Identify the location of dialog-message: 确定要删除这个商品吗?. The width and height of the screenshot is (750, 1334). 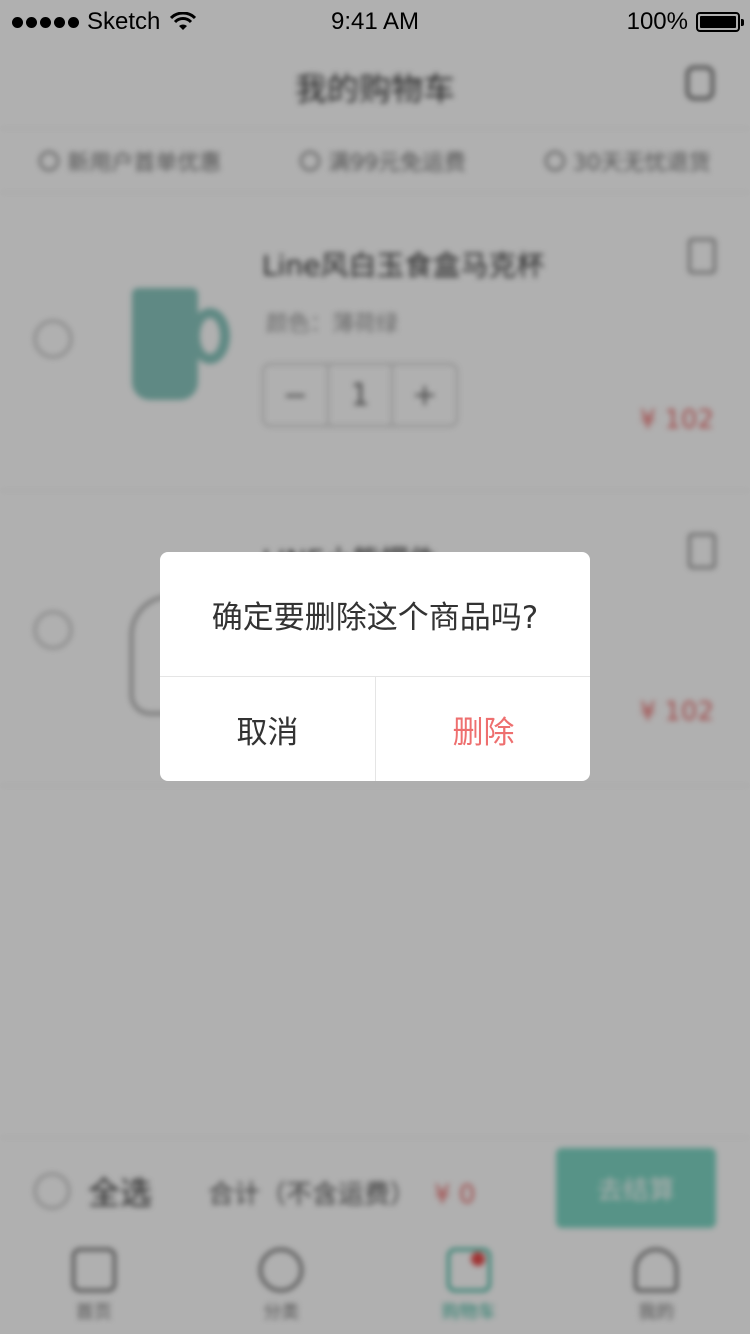
(375, 617).